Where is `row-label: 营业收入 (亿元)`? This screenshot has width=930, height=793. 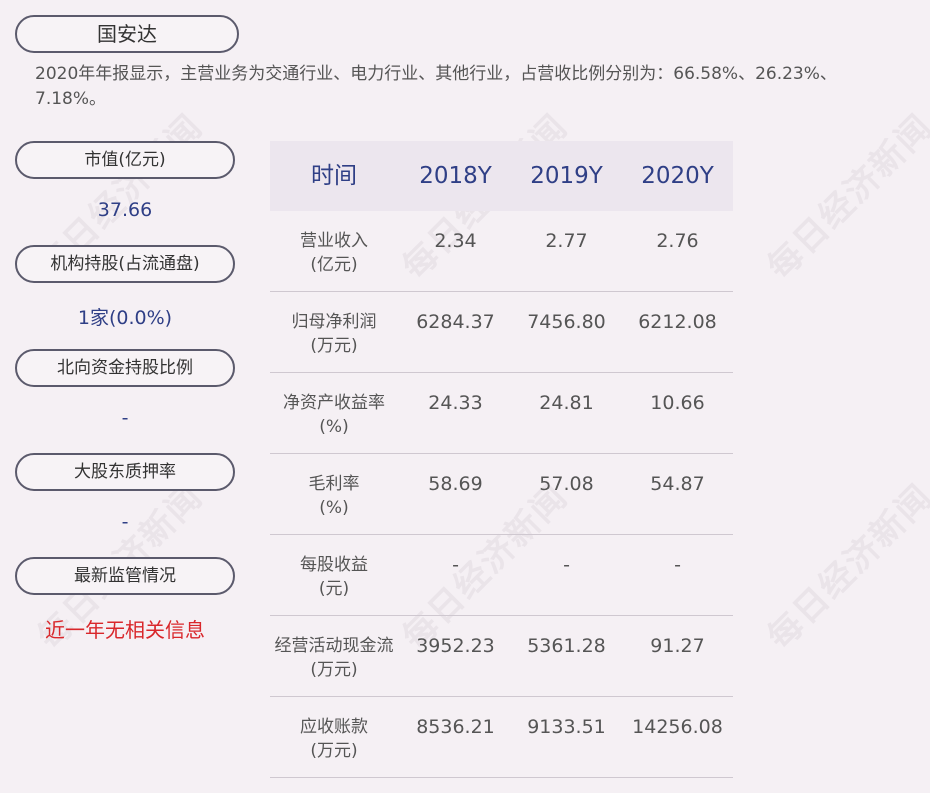
row-label: 营业收入 (亿元) is located at coordinates (334, 253).